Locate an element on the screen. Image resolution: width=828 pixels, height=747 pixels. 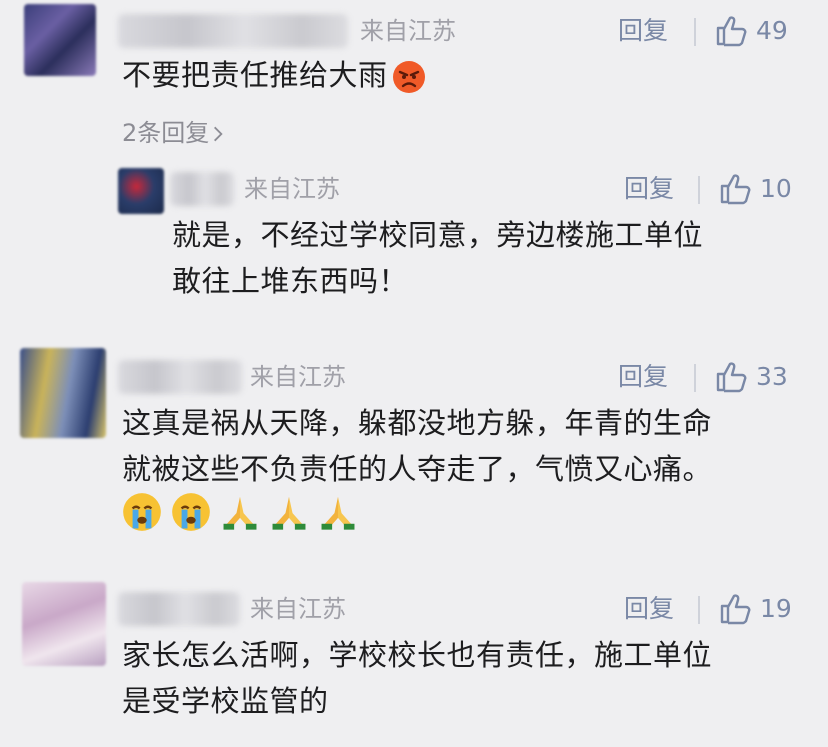
like-count: 19 is located at coordinates (776, 608).